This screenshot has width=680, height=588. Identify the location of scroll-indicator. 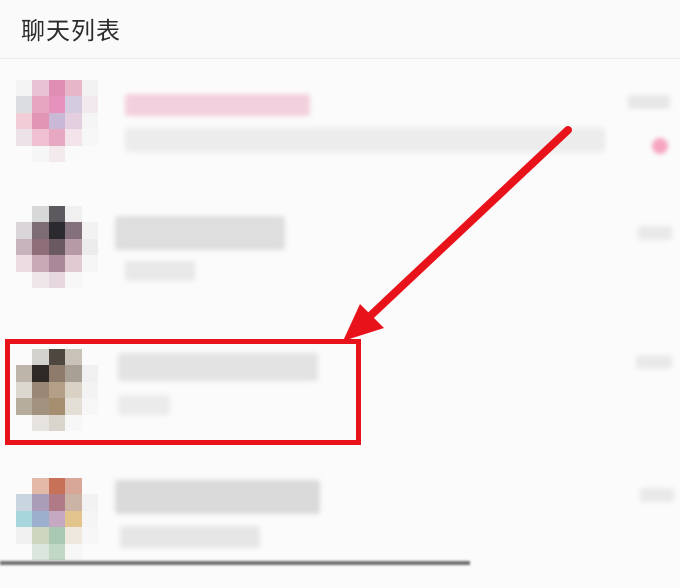
(235, 563).